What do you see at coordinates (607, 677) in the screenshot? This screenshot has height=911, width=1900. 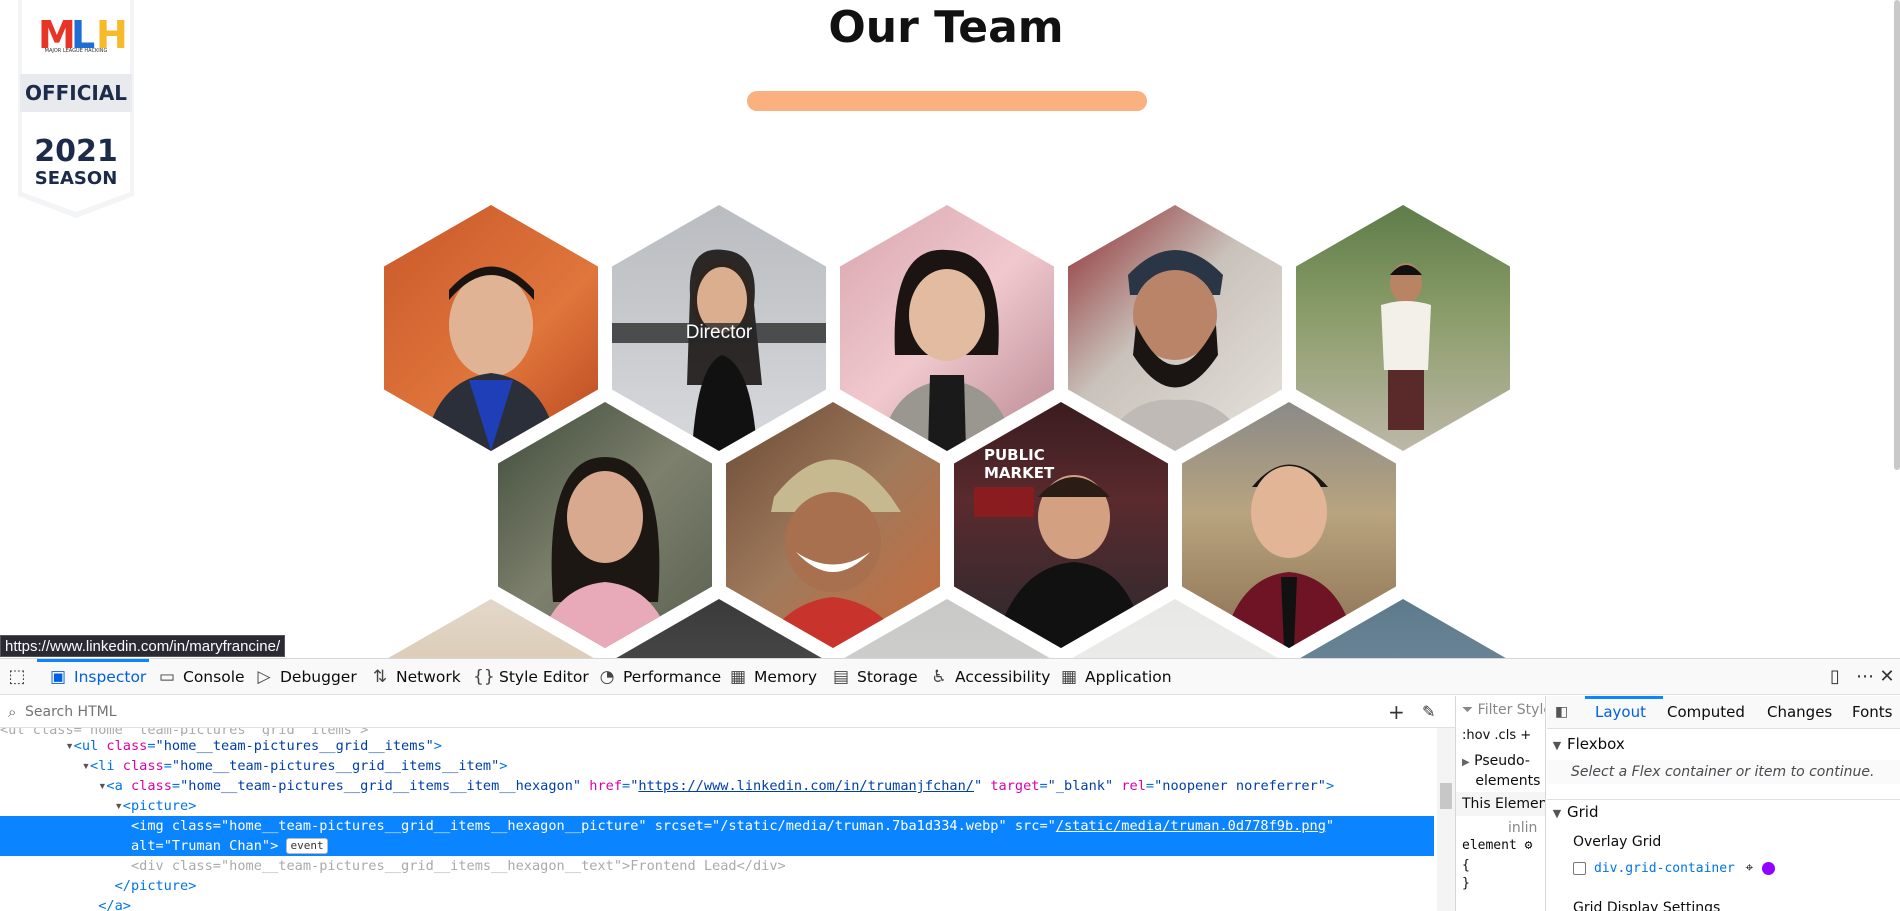 I see `performance-icon: ◔` at bounding box center [607, 677].